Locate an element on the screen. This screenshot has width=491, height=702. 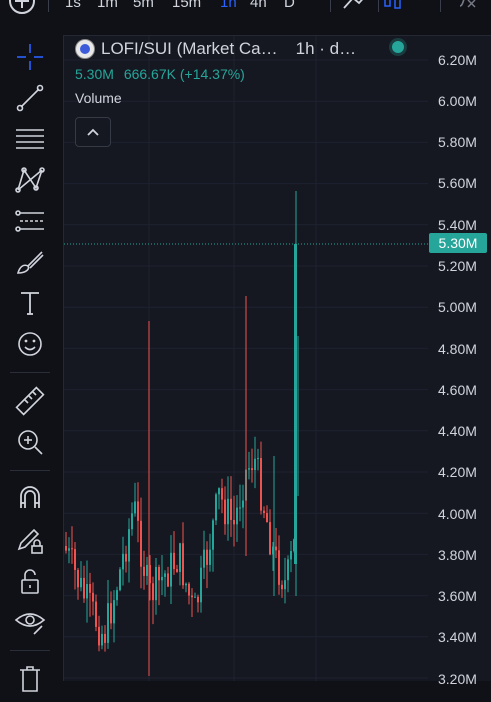
chevron-up-icon is located at coordinates (93, 132).